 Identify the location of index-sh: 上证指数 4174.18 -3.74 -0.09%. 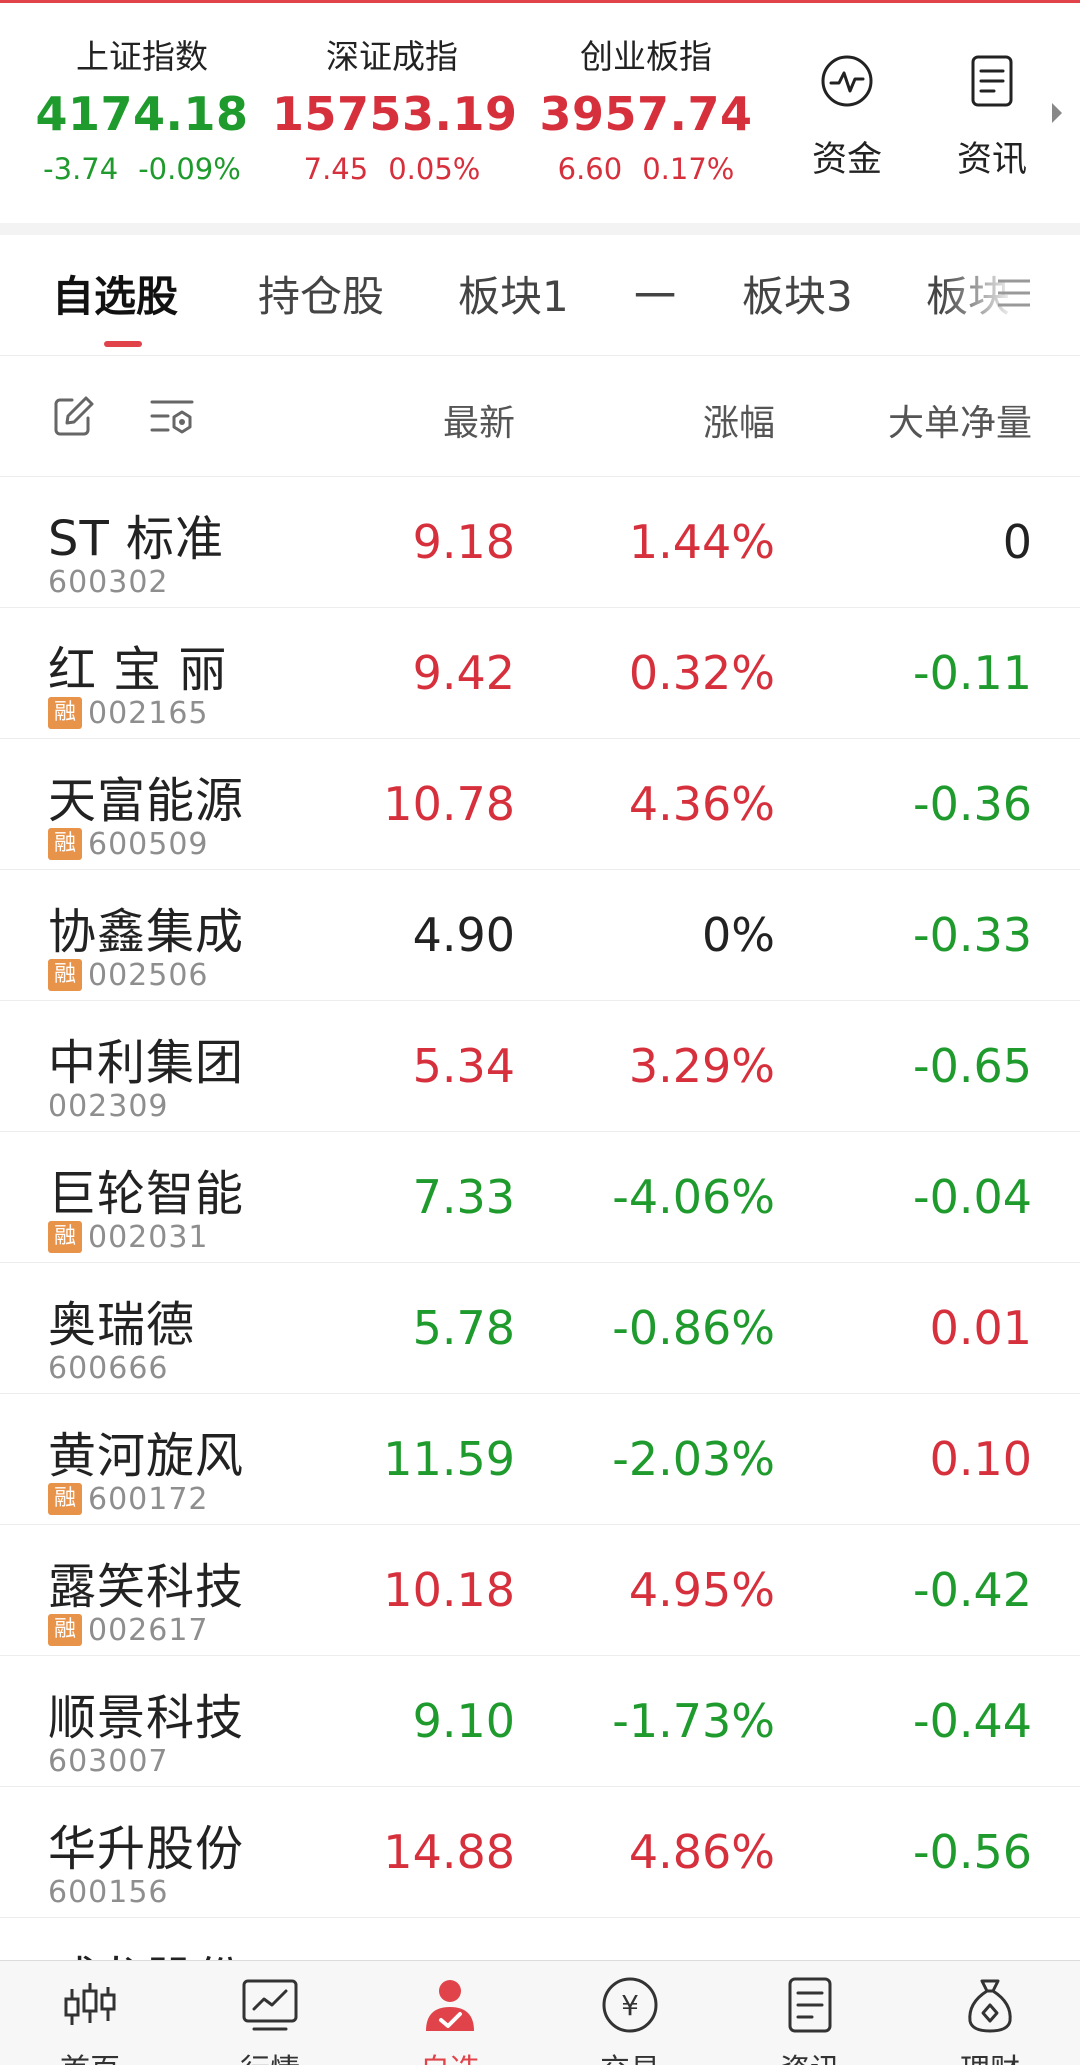
(142, 112).